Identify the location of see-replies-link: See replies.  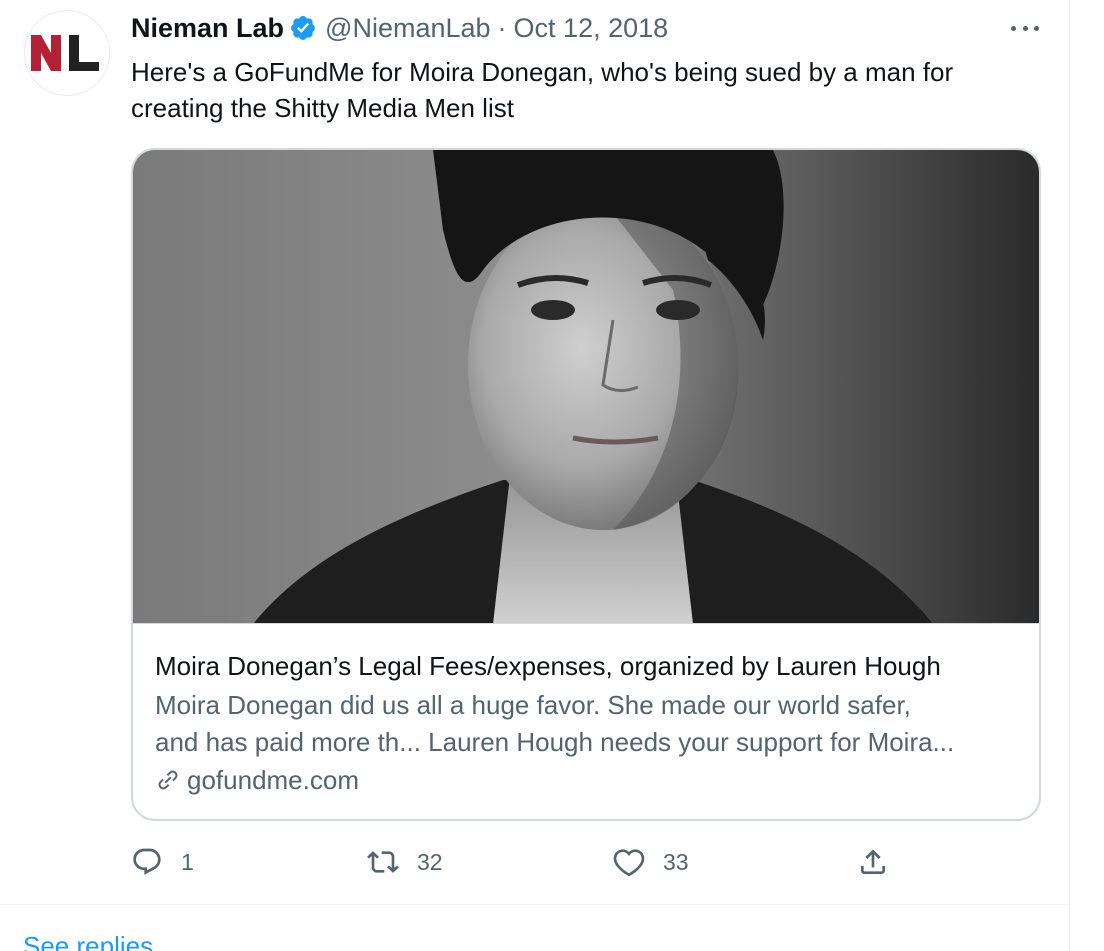
(88, 941).